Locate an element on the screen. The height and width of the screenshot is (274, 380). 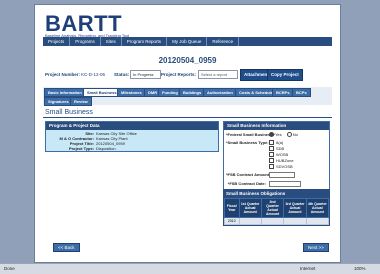
federal-small-business-label: *Federal Small Business? is located at coordinates (250, 134).